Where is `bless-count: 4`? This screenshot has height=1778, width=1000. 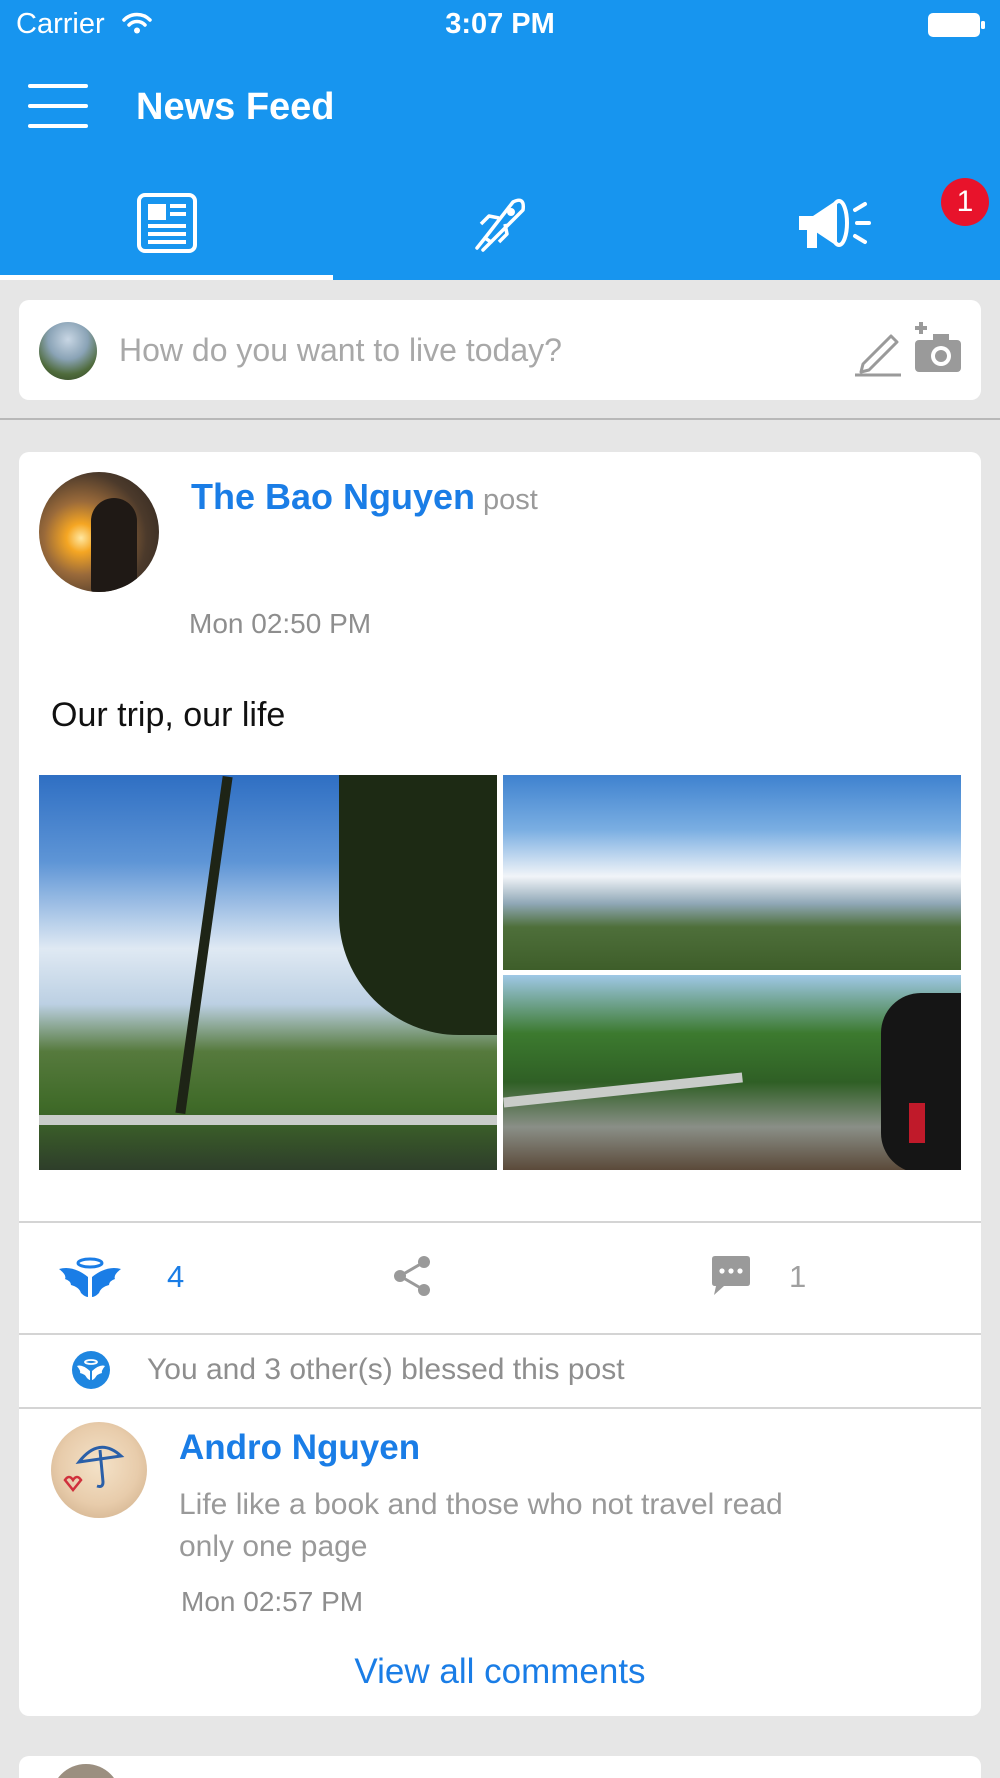
bless-count: 4 is located at coordinates (176, 1276).